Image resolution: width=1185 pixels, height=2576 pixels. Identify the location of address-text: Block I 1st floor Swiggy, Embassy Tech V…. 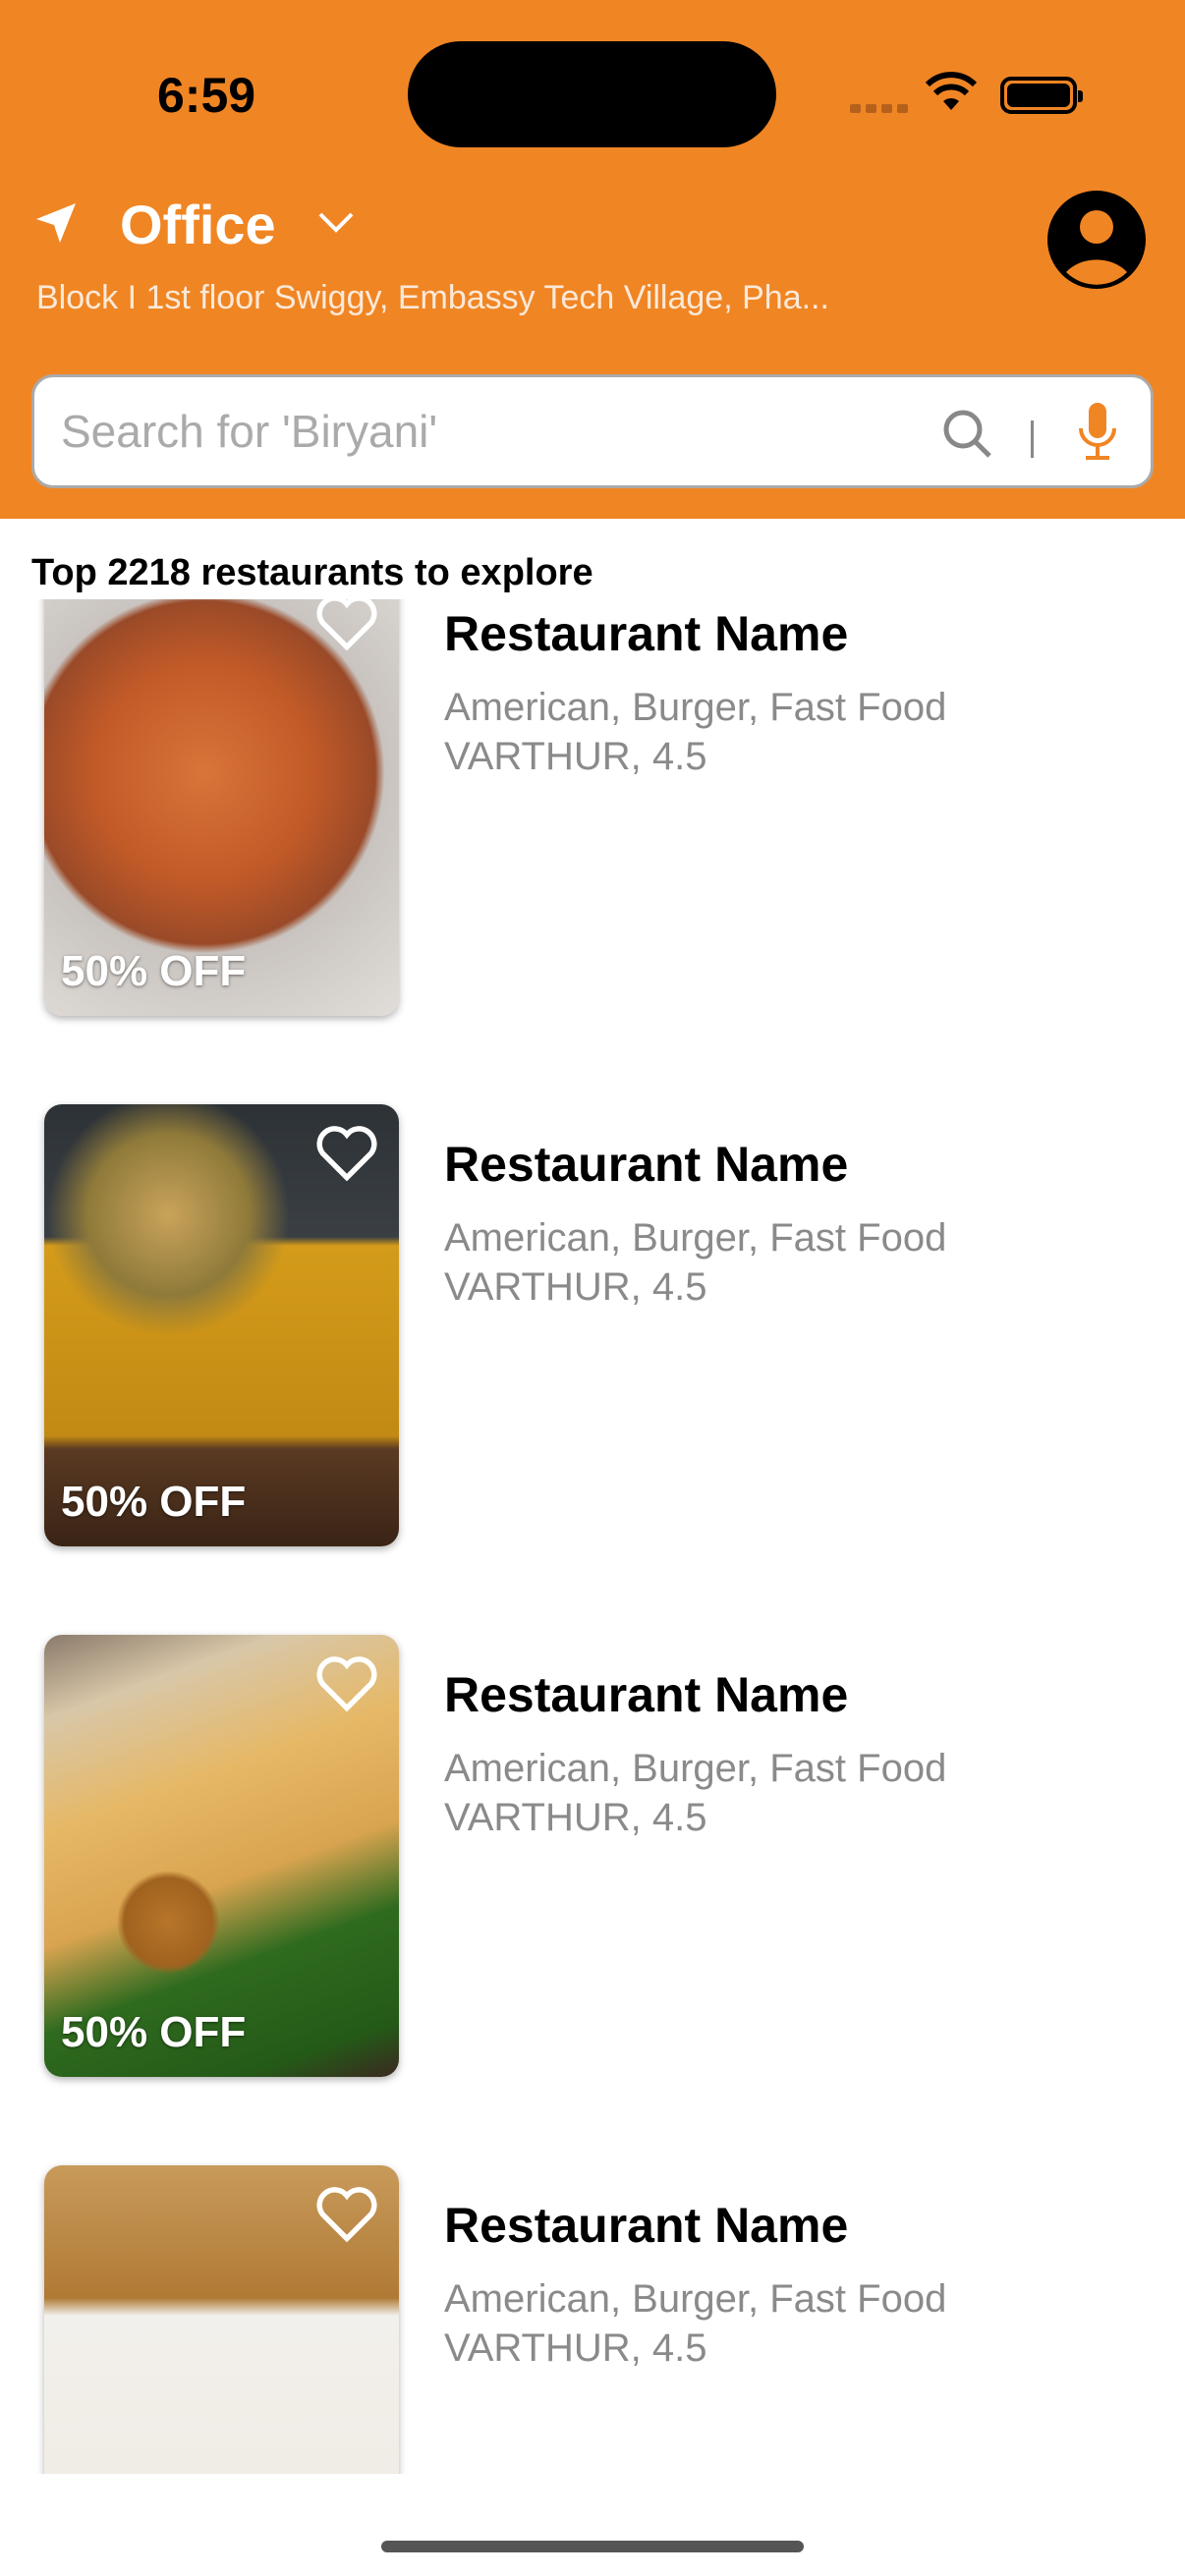
(433, 298).